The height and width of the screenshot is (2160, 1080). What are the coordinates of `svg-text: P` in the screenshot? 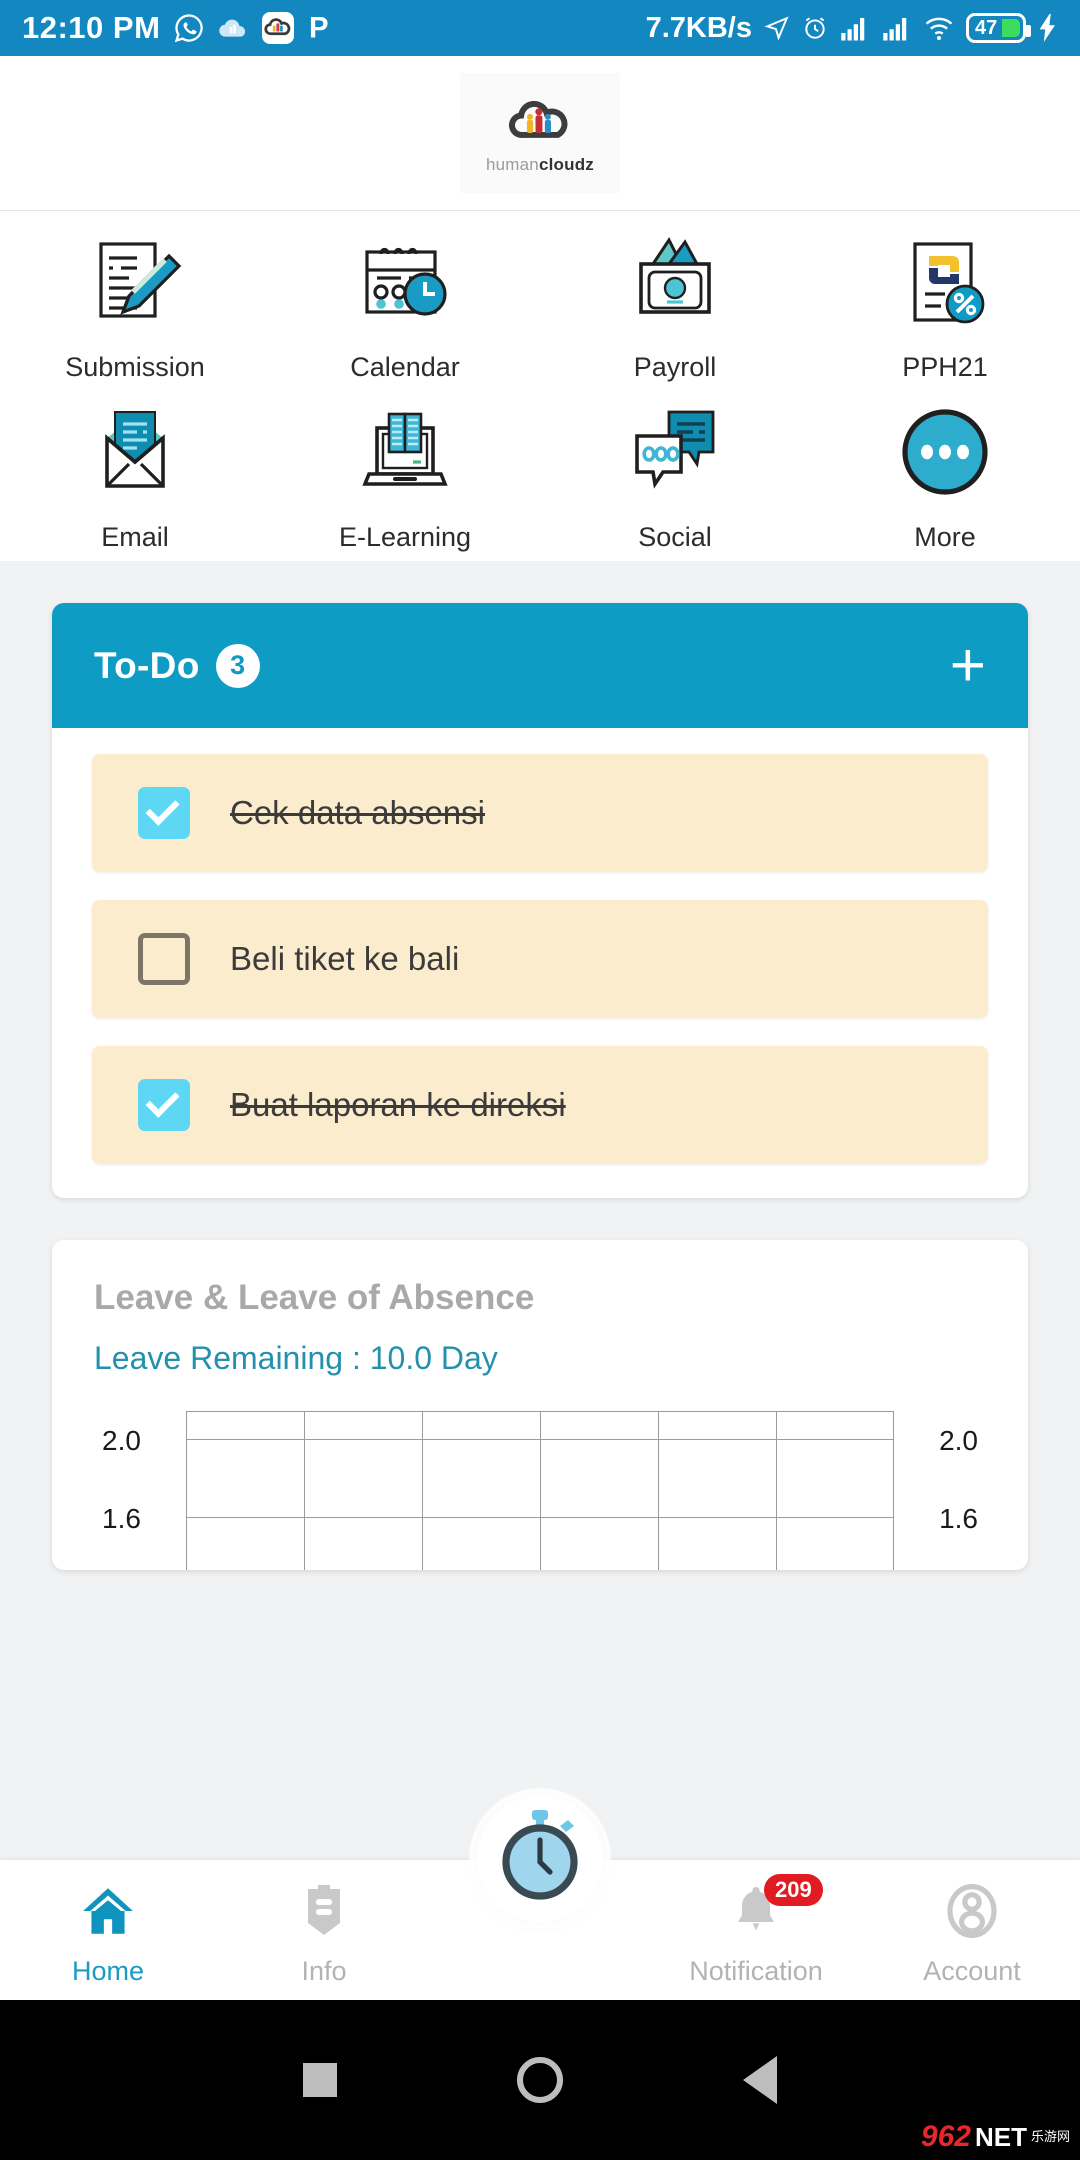 It's located at (319, 28).